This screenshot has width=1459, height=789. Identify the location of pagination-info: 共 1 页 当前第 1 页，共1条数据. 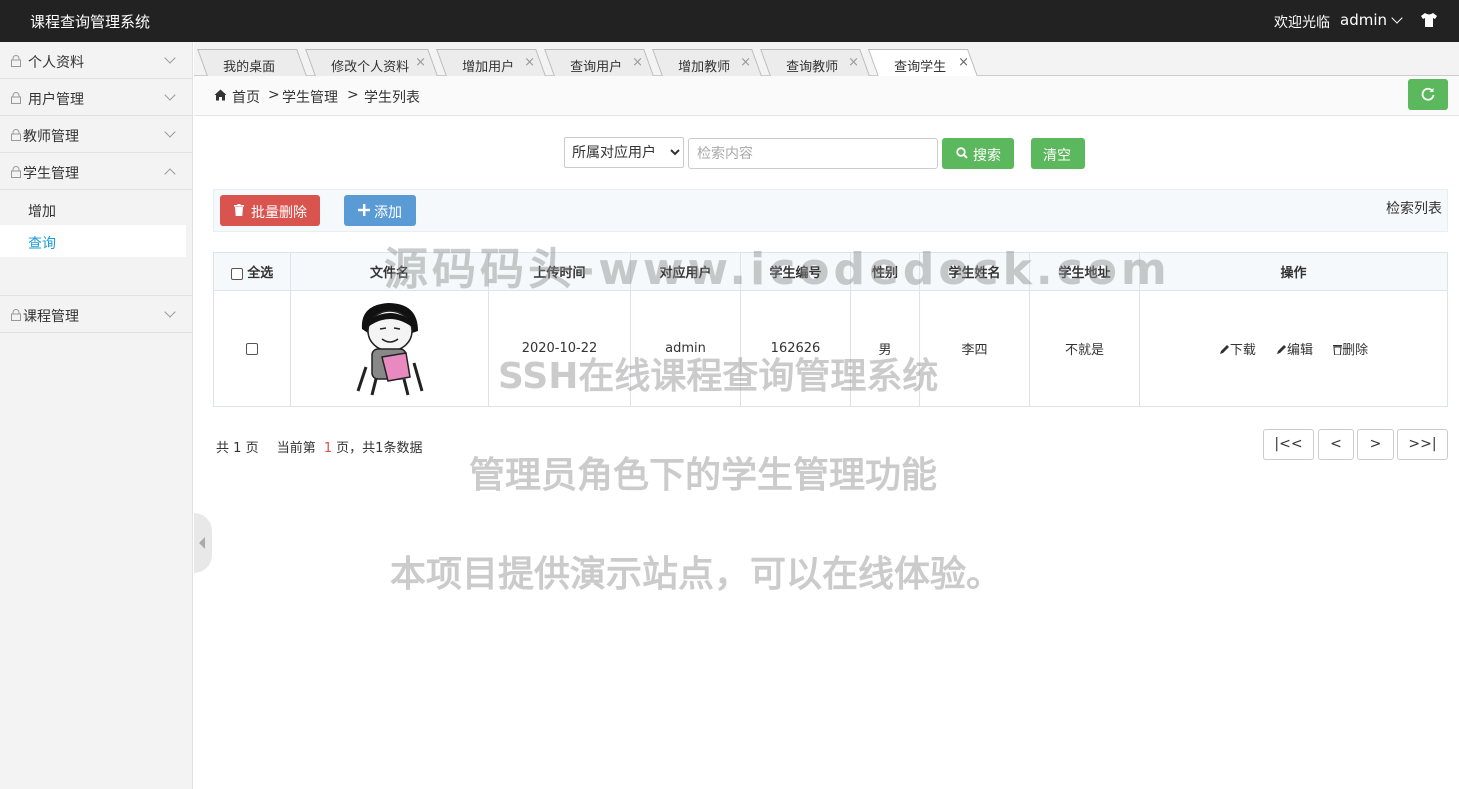
(319, 446).